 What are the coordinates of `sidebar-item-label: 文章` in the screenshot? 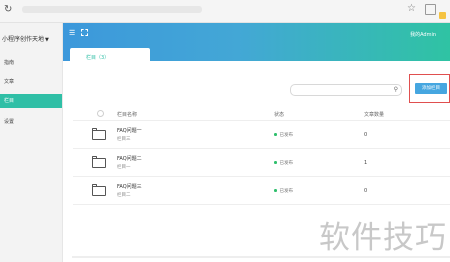 It's located at (9, 82).